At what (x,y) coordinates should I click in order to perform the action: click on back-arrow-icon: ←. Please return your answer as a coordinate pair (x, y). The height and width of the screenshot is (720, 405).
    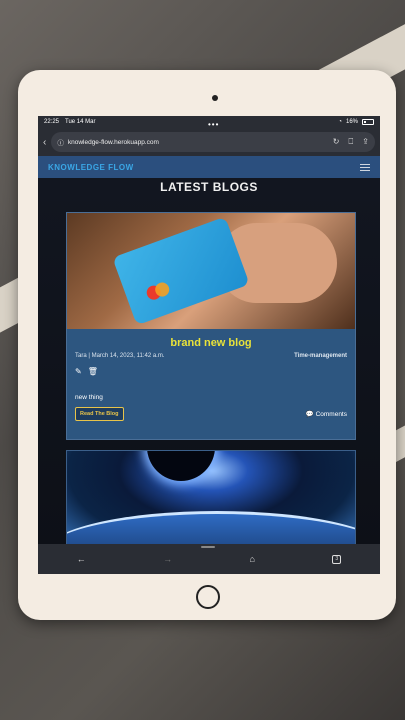
    Looking at the image, I should click on (81, 559).